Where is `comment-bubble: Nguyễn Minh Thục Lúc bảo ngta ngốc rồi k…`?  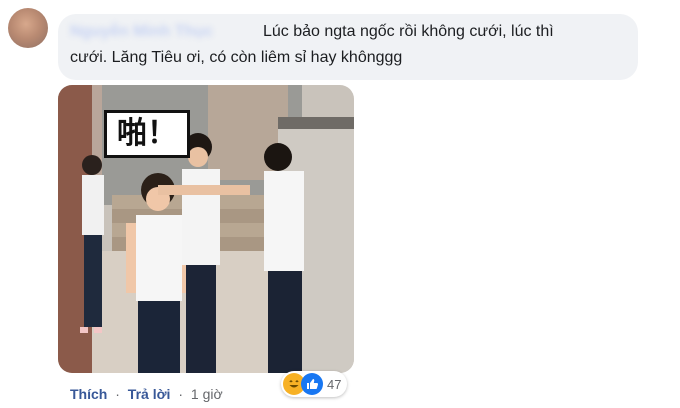
comment-bubble: Nguyễn Minh Thục Lúc bảo ngta ngốc rồi k… is located at coordinates (348, 47).